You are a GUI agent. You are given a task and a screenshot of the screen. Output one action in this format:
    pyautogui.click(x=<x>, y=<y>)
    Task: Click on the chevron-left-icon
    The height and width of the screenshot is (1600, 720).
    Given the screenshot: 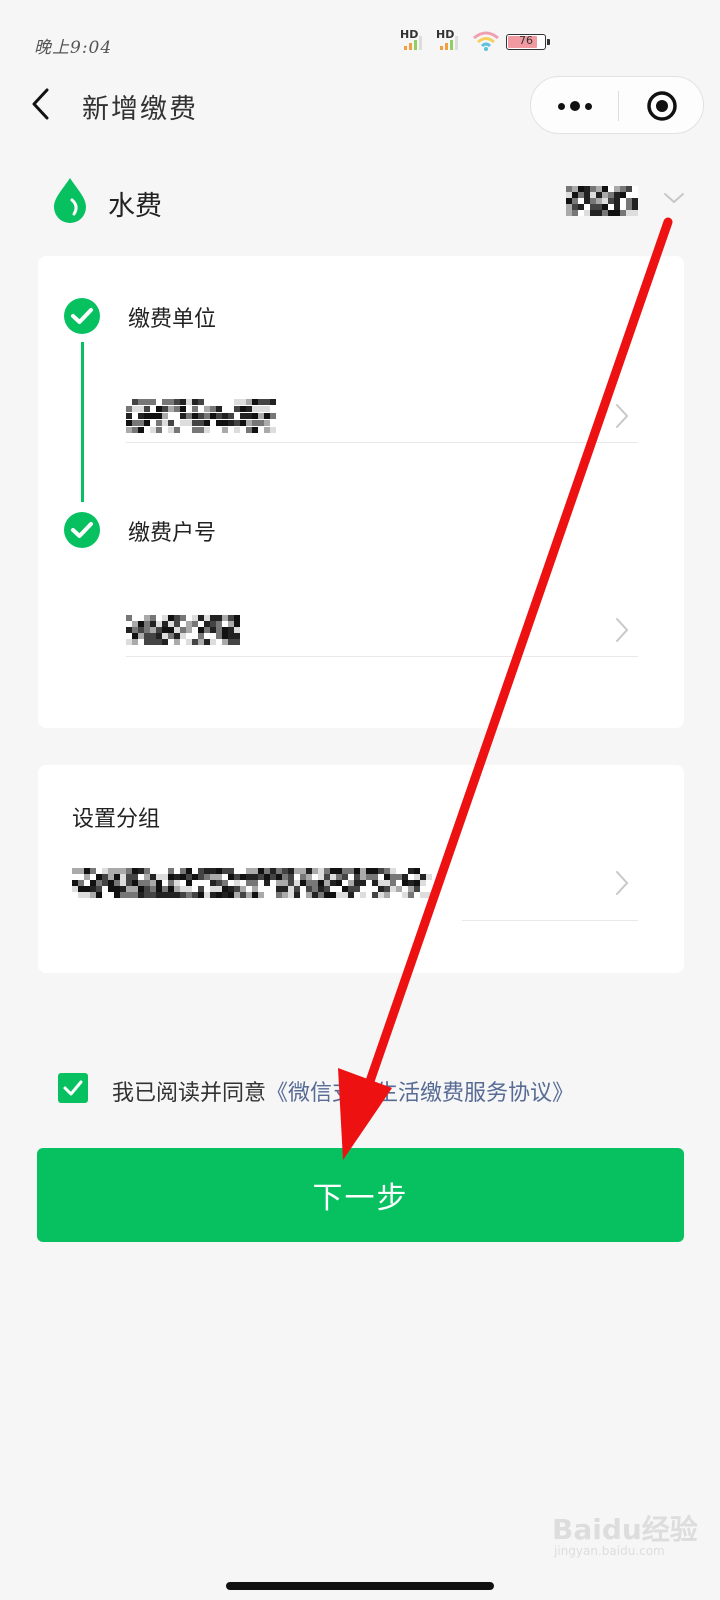 What is the action you would take?
    pyautogui.click(x=40, y=104)
    